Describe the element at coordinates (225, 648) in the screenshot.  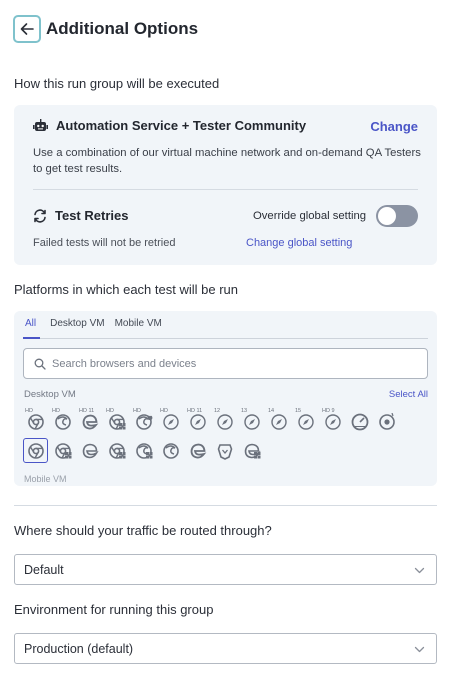
I see `environment-select: Production (default)` at that location.